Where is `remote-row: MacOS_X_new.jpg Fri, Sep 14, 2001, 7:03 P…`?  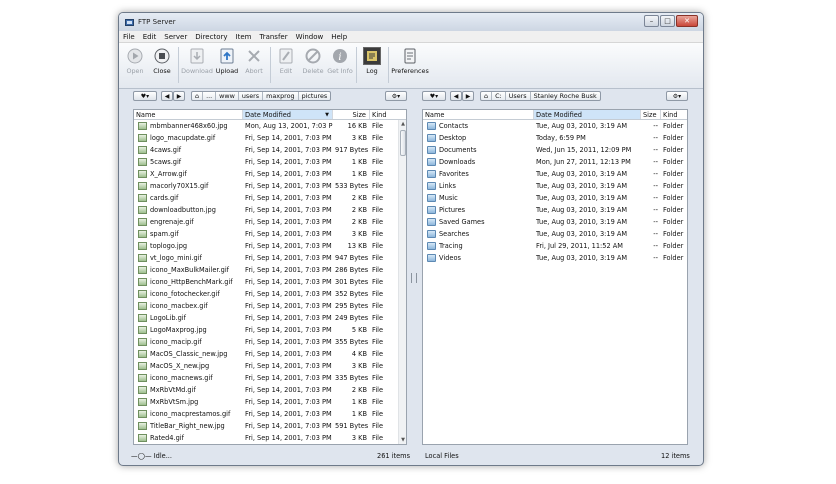
remote-row: MacOS_X_new.jpg Fri, Sep 14, 2001, 7:03 P… is located at coordinates (270, 366).